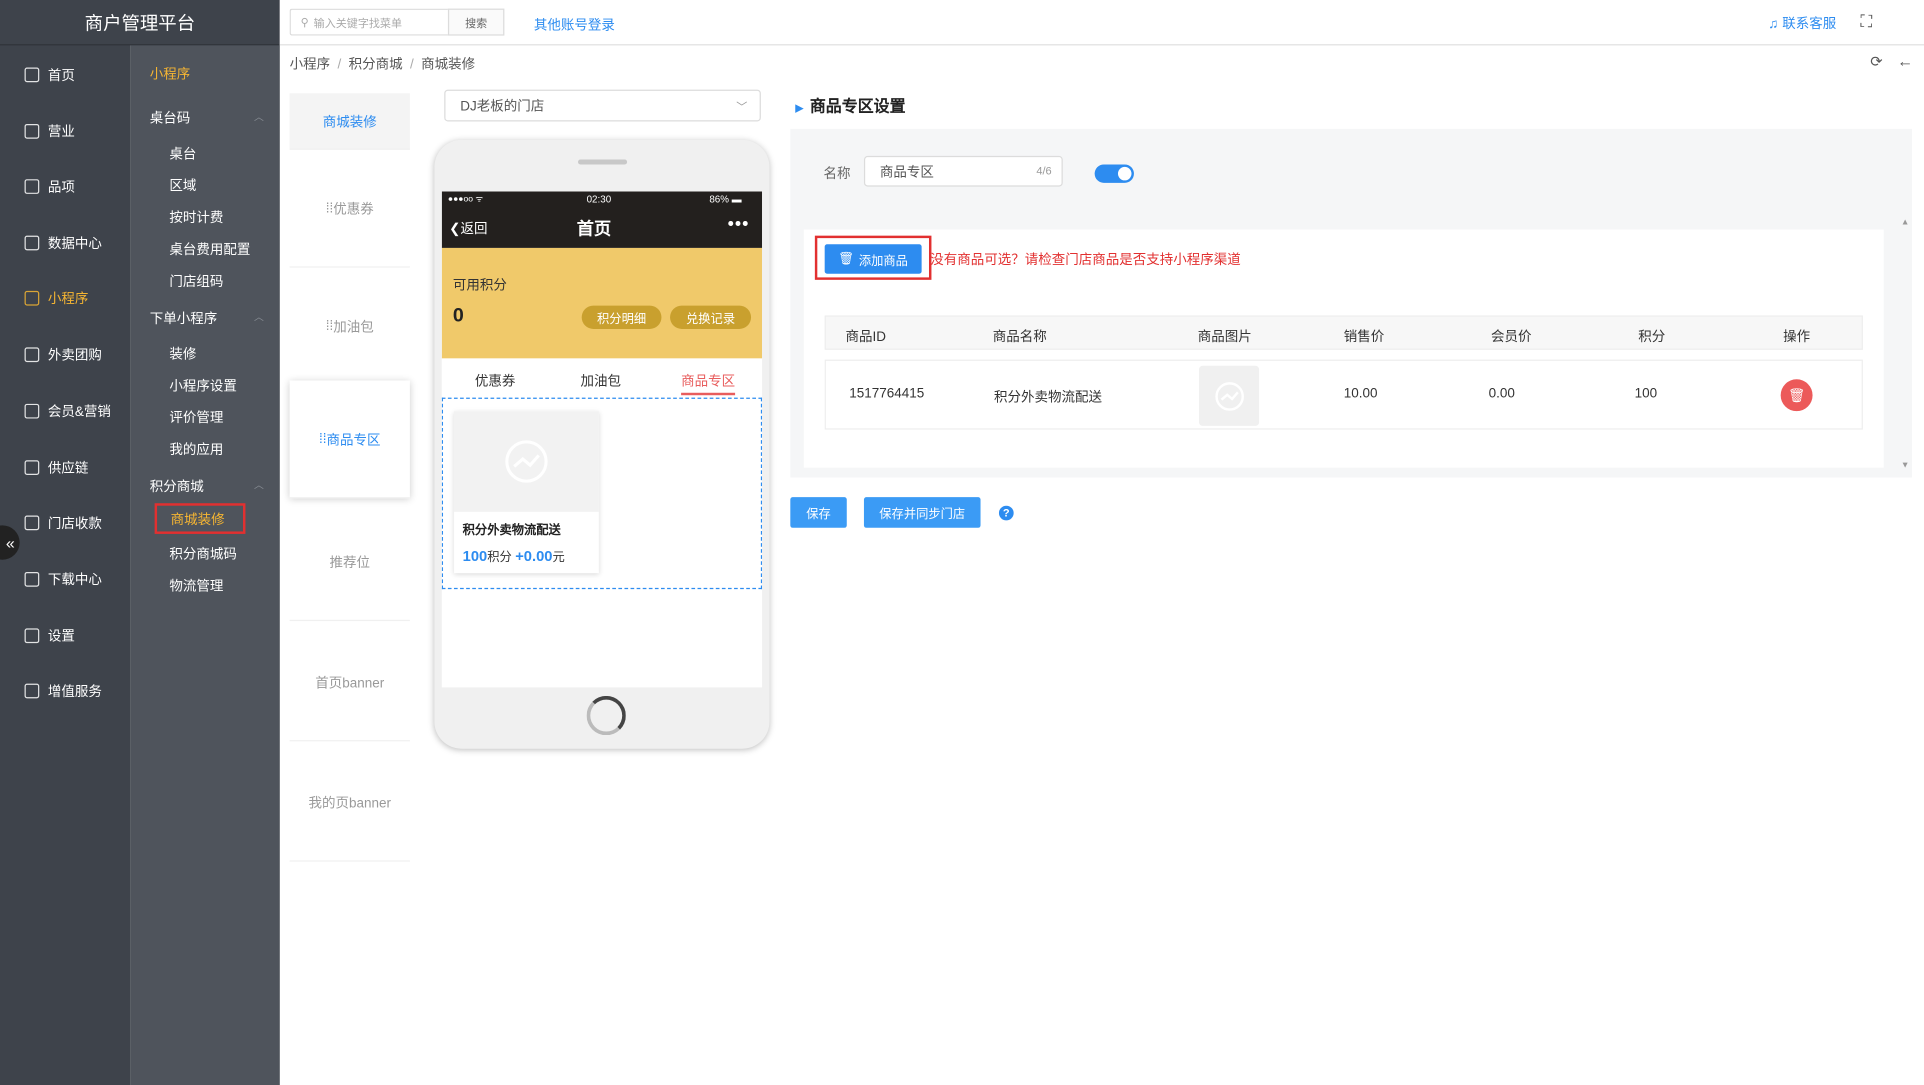 The height and width of the screenshot is (1085, 1924). Describe the element at coordinates (725, 199) in the screenshot. I see `battery-icon: 86% ▬` at that location.